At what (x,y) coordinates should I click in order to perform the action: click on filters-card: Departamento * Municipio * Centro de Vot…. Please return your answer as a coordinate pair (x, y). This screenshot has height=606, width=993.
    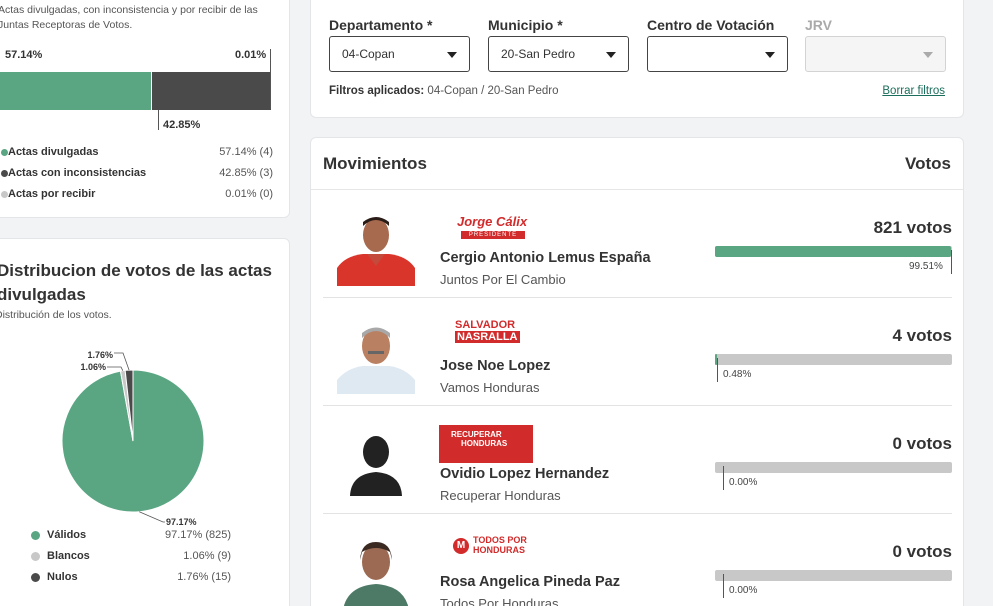
    Looking at the image, I should click on (637, 59).